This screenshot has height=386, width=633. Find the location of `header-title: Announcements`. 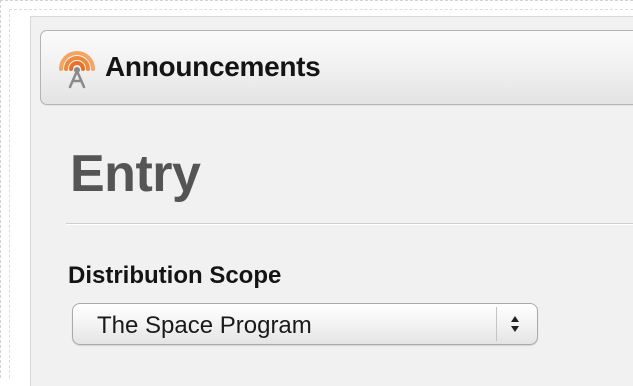

header-title: Announcements is located at coordinates (213, 66).